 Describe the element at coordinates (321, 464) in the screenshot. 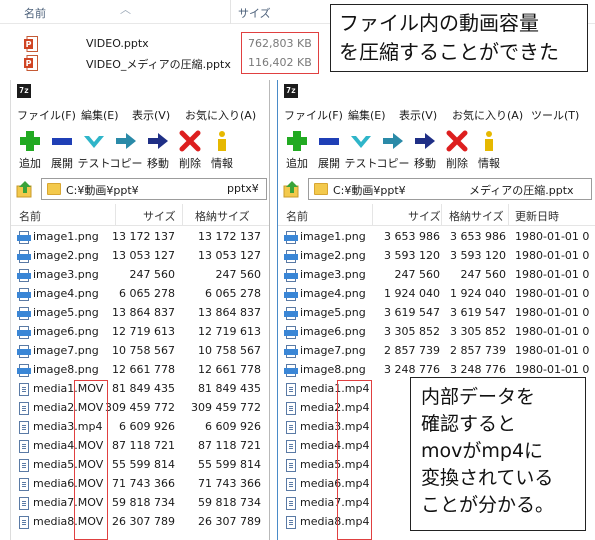

I see `file-basename: media5` at that location.